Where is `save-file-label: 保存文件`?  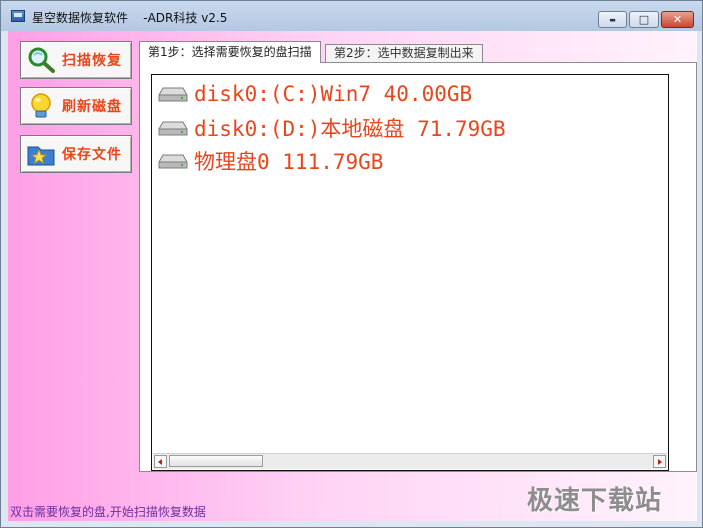
save-file-label: 保存文件 is located at coordinates (92, 155).